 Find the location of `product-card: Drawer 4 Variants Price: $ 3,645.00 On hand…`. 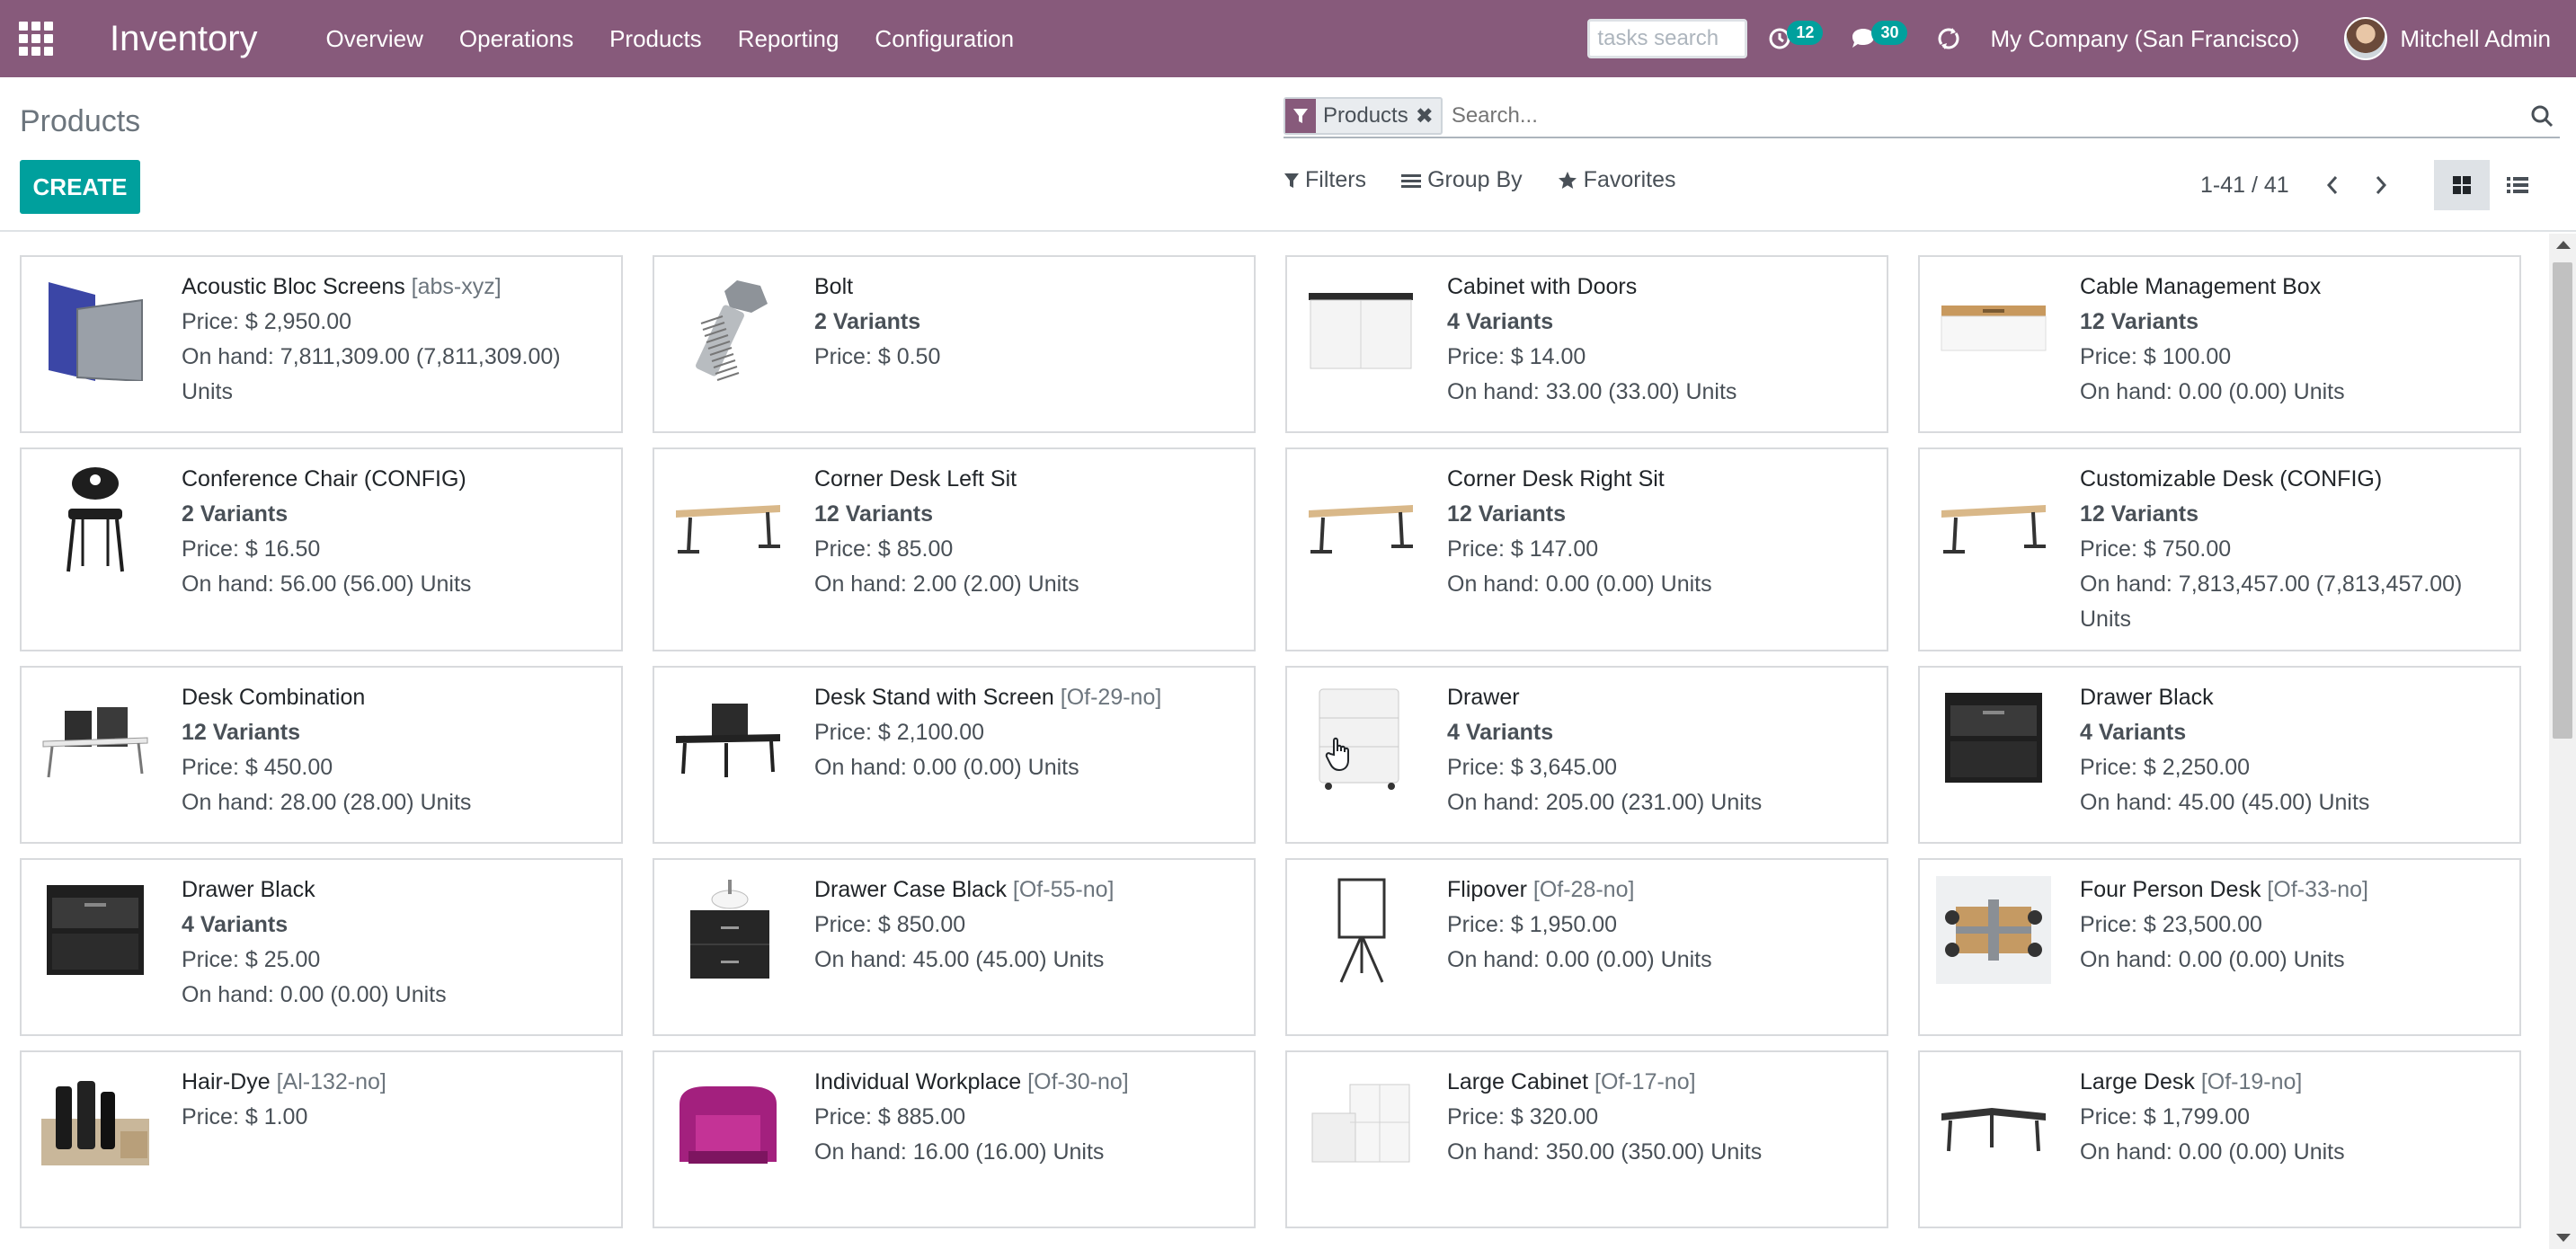

product-card: Drawer 4 Variants Price: $ 3,645.00 On hand… is located at coordinates (1586, 755).